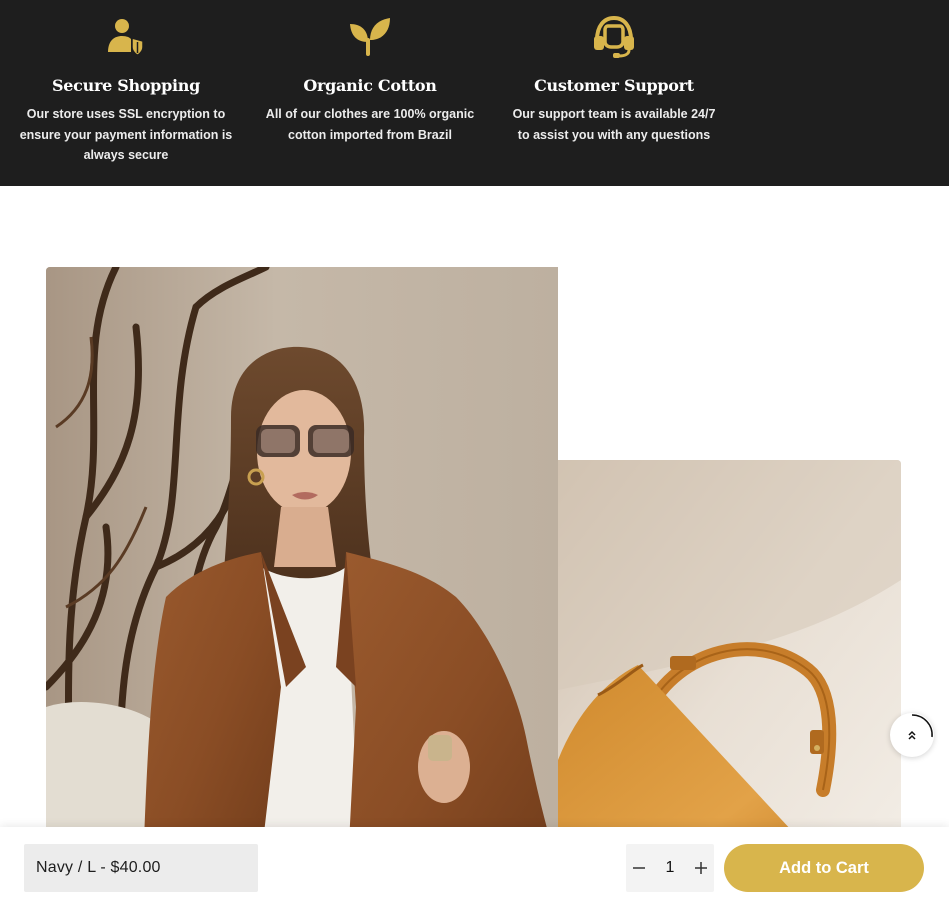 Image resolution: width=949 pixels, height=902 pixels. What do you see at coordinates (126, 37) in the screenshot?
I see `user-shield-icon` at bounding box center [126, 37].